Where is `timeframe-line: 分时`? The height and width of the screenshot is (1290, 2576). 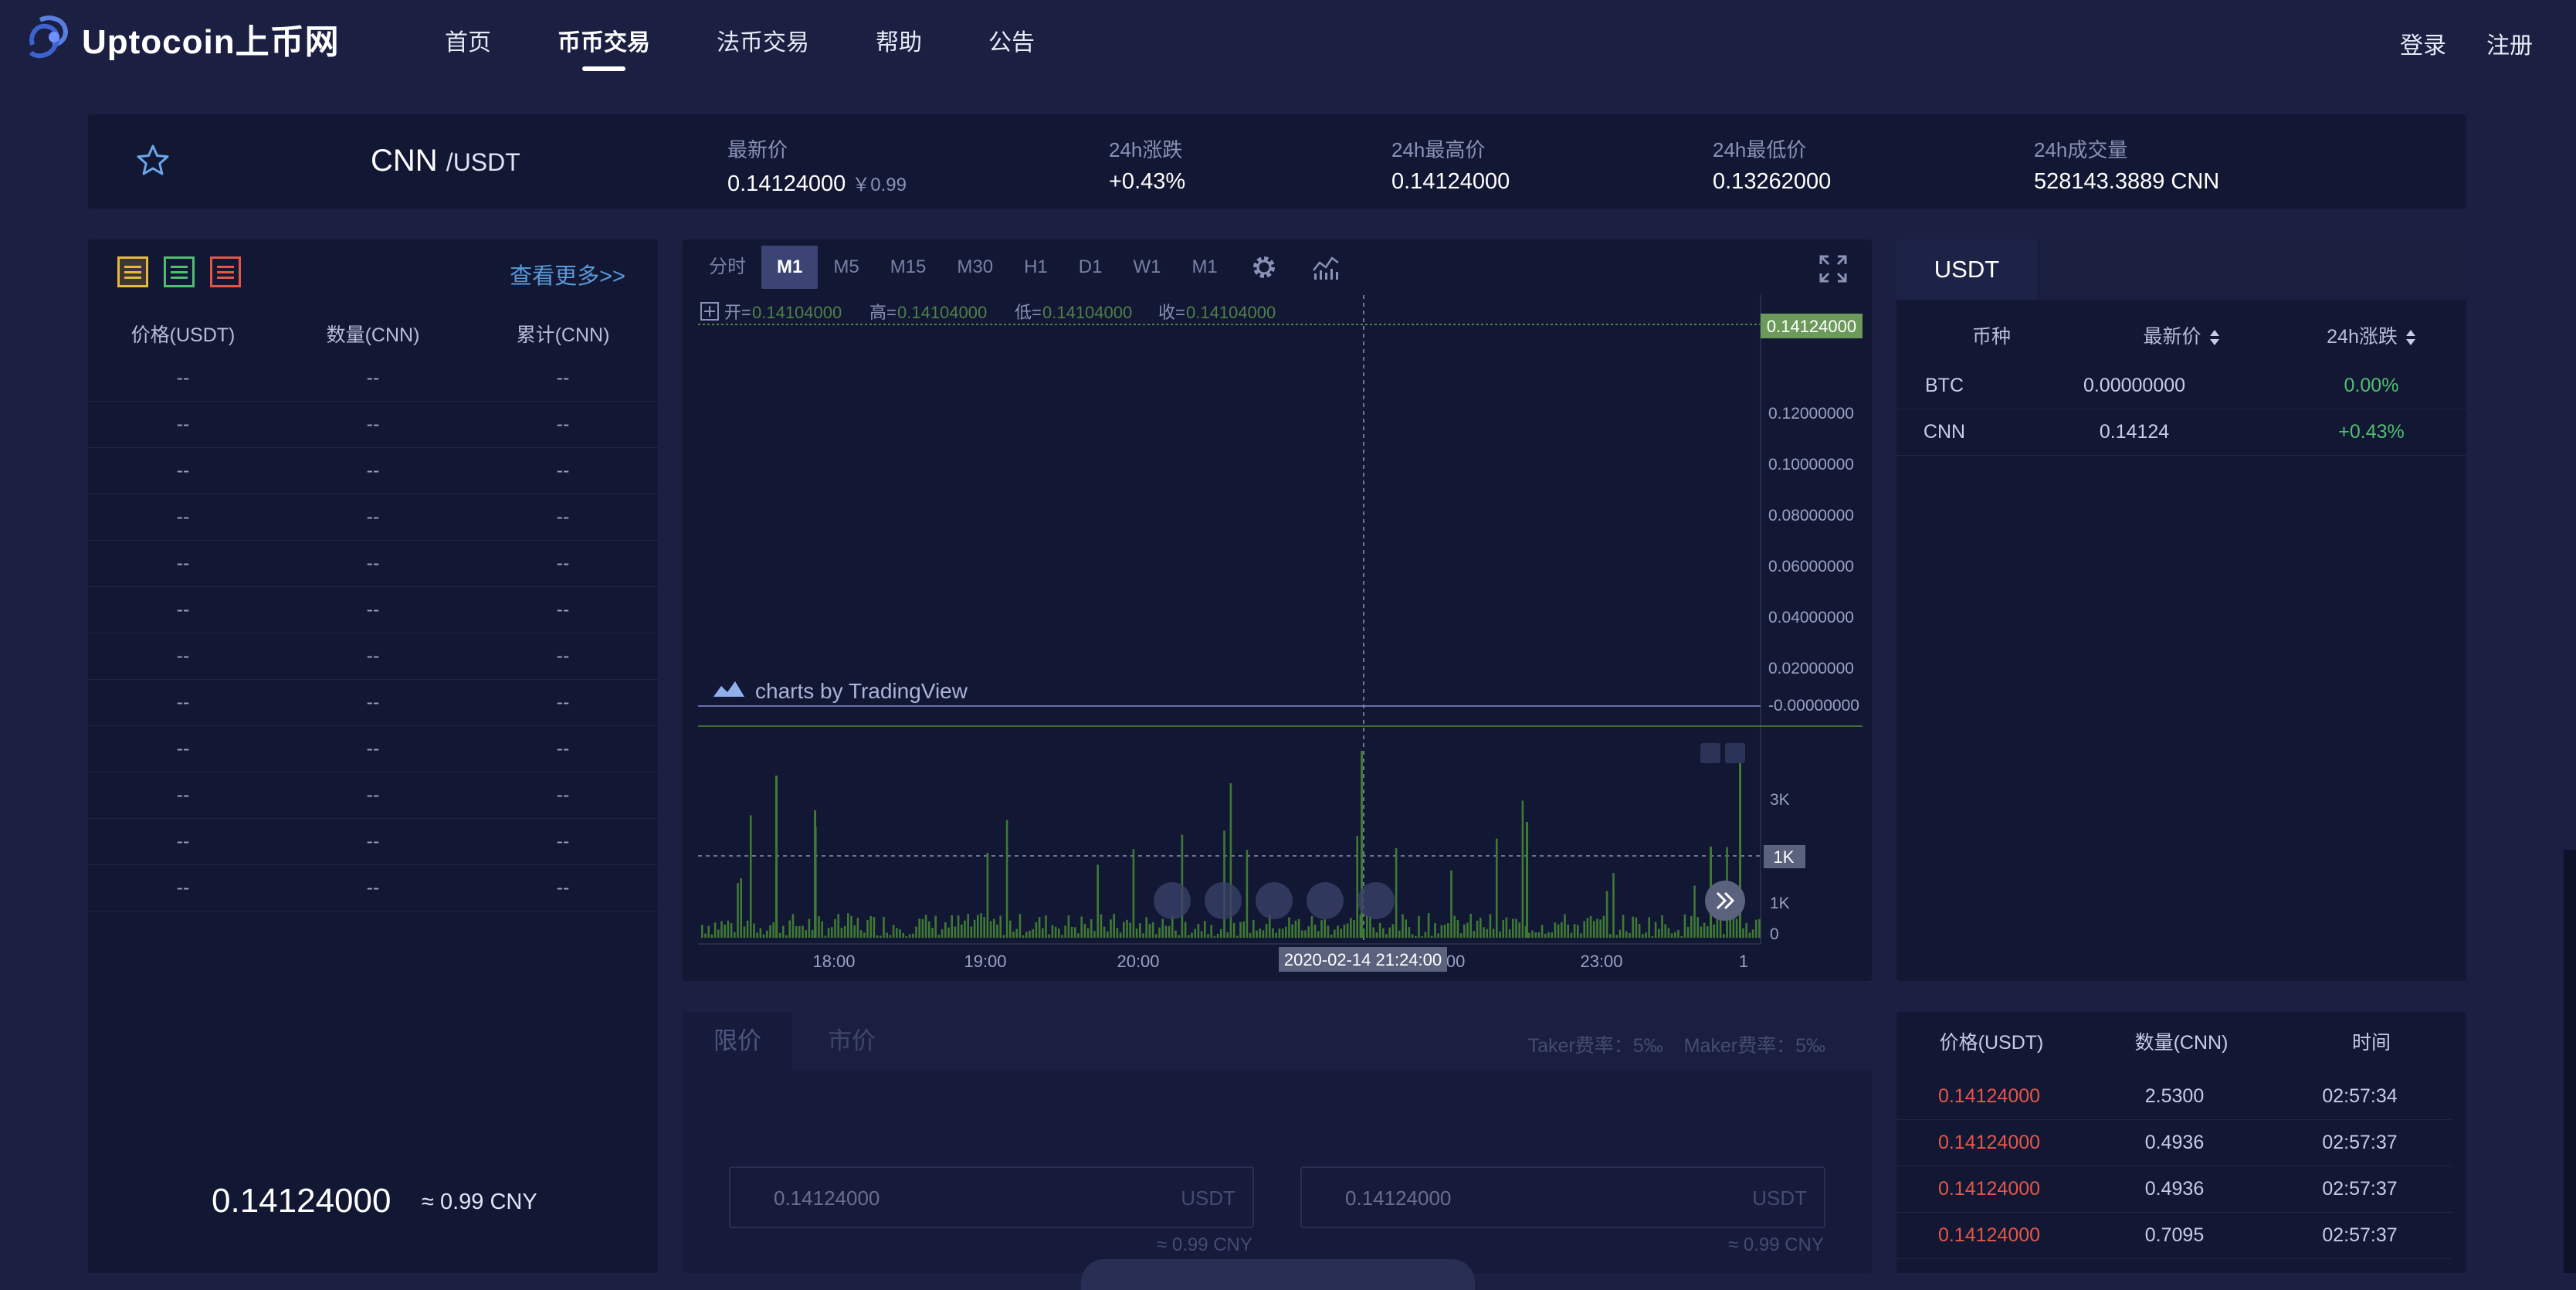 timeframe-line: 分时 is located at coordinates (727, 268).